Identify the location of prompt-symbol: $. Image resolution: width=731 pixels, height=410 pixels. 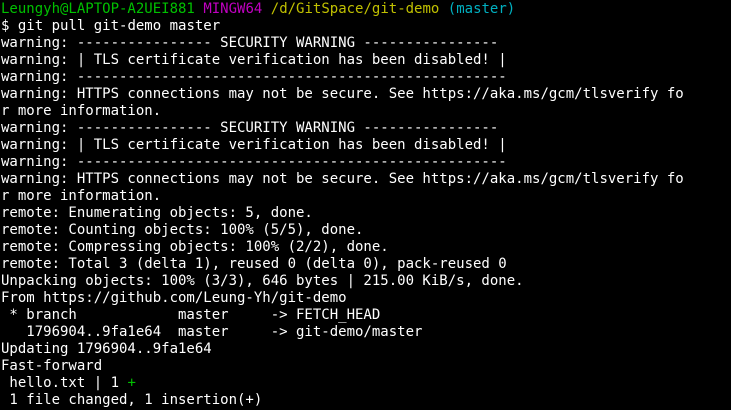
(5, 26).